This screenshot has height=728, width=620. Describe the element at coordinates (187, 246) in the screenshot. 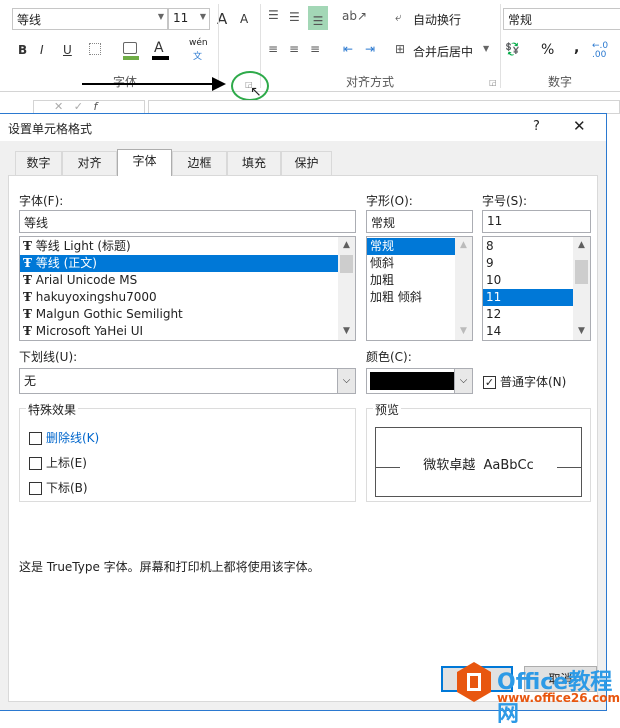

I see `list-item: Ŧ 等线 Light (标题)` at that location.